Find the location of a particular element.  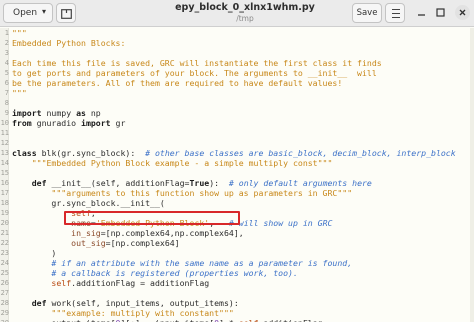

save-button: Save is located at coordinates (367, 13).